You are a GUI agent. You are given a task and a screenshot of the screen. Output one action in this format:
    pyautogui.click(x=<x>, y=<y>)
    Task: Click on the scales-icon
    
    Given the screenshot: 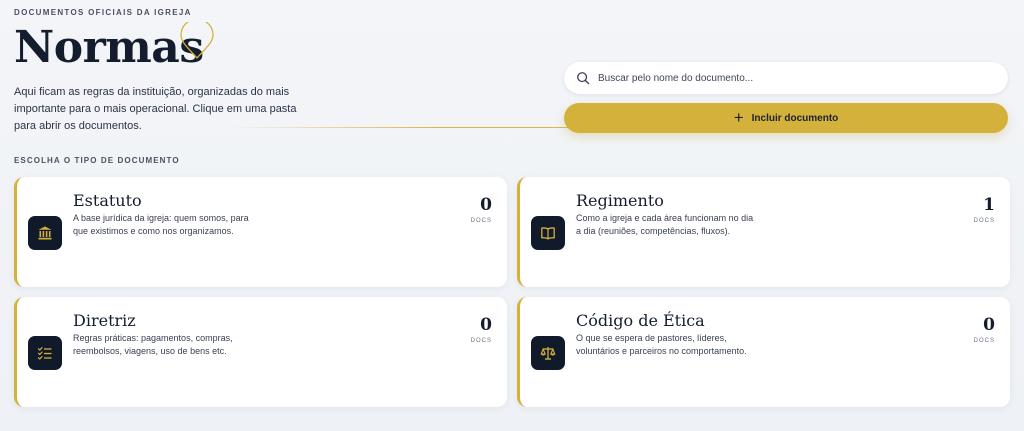 What is the action you would take?
    pyautogui.click(x=548, y=353)
    